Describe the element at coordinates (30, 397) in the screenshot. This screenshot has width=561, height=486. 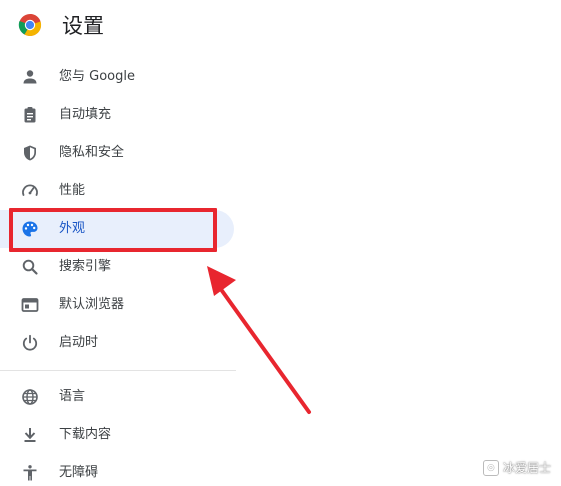
I see `globe-icon` at that location.